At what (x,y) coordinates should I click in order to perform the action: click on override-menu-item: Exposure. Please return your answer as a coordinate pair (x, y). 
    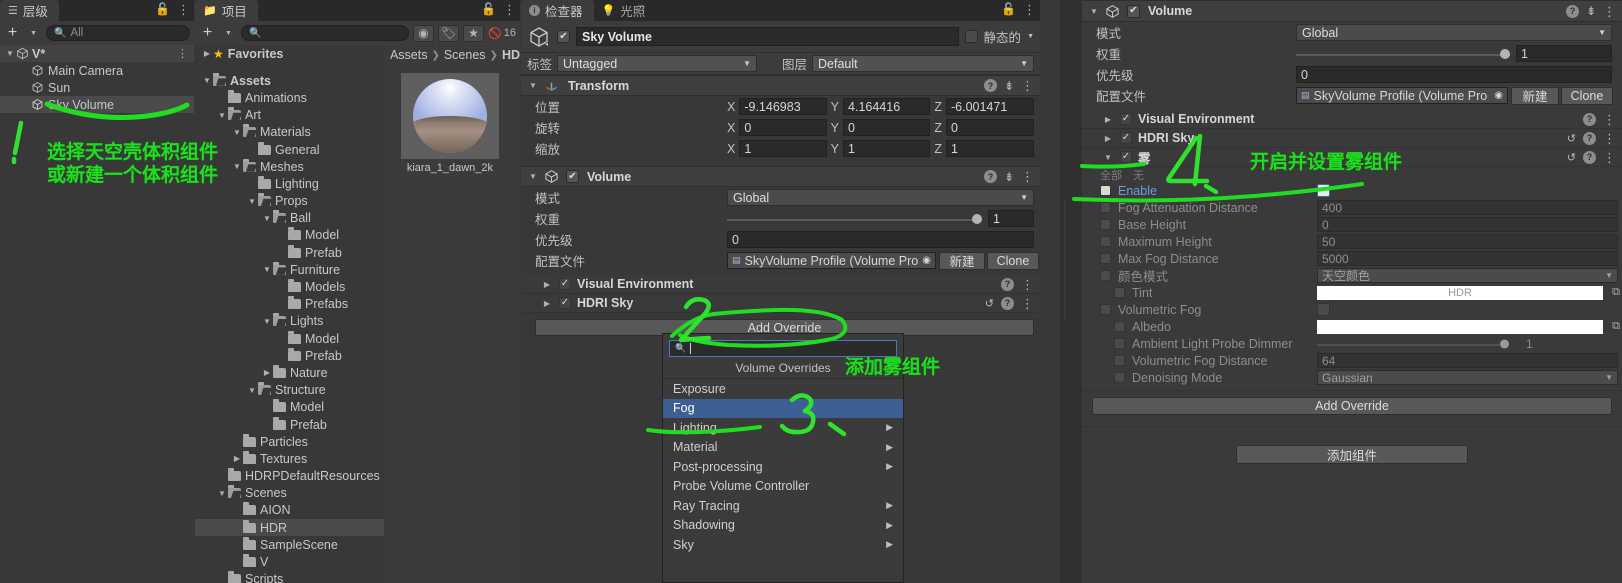
    Looking at the image, I should click on (783, 389).